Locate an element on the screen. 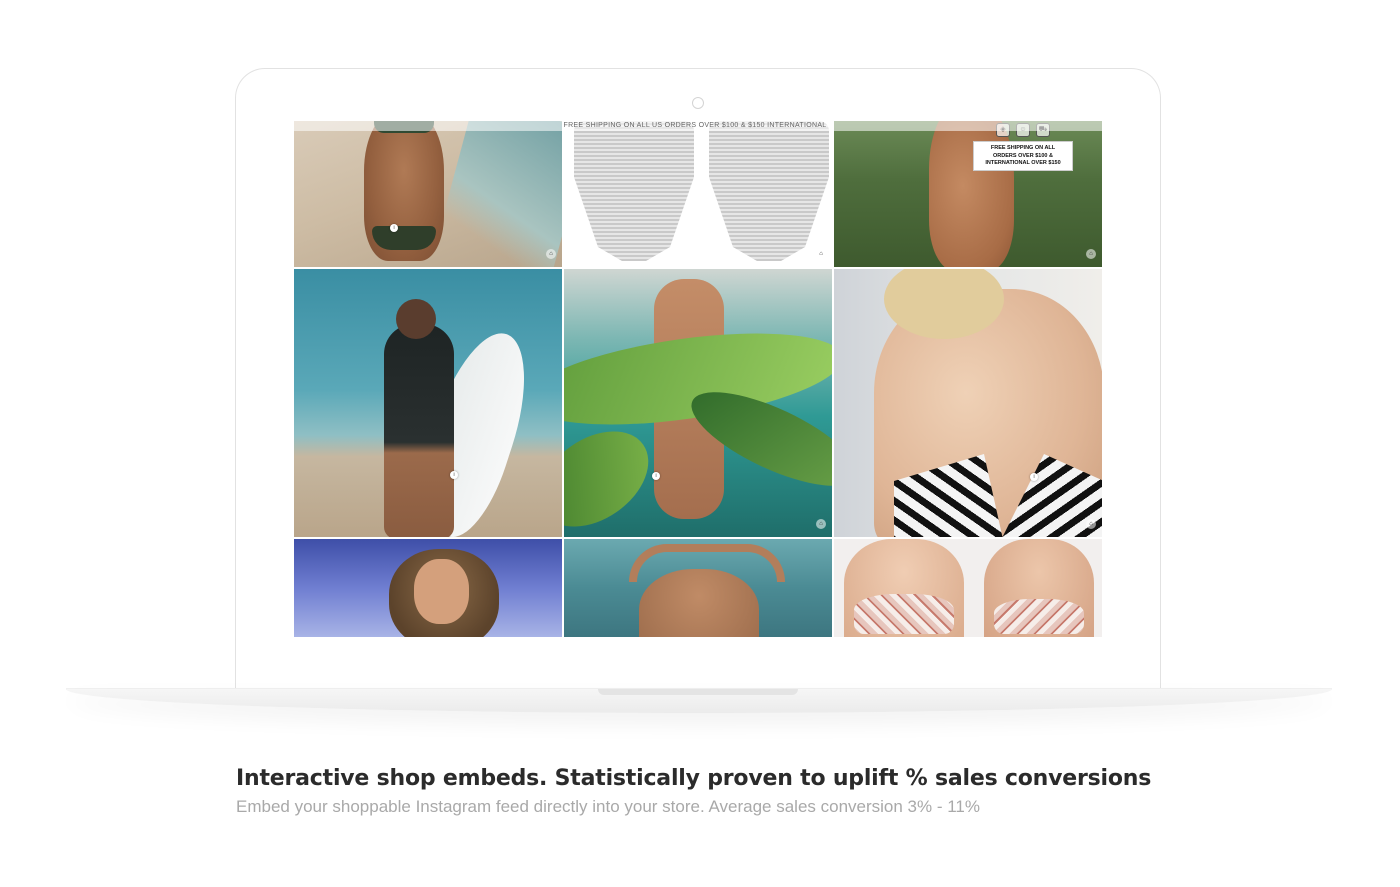  camera-icon is located at coordinates (698, 103).